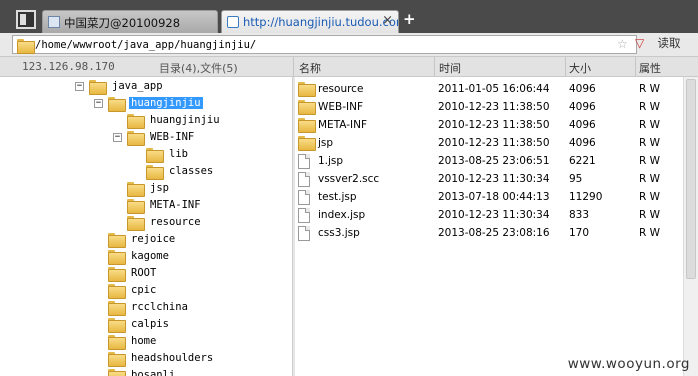  I want to click on file-row: index.jsp 2010-12-23 11:30:34 833 R W, so click(489, 215).